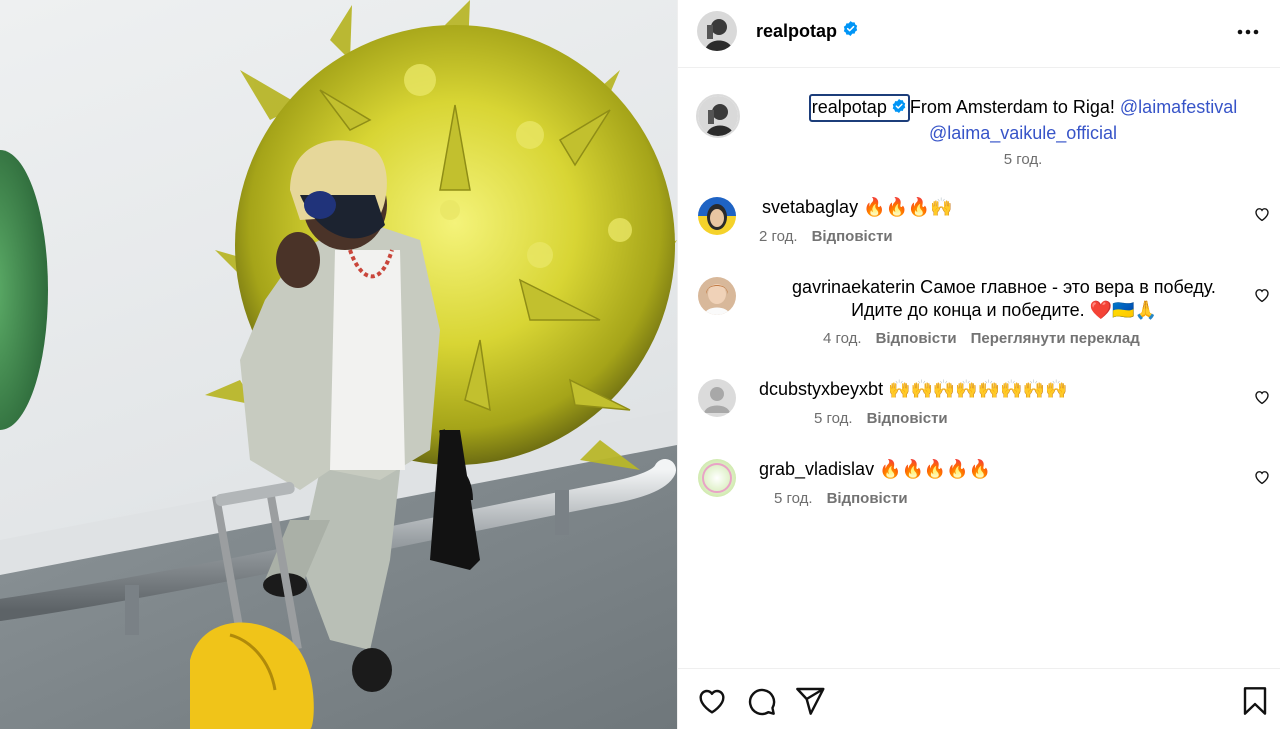 This screenshot has width=1280, height=729. I want to click on see-translation-button: Переглянути переклад, so click(1055, 338).